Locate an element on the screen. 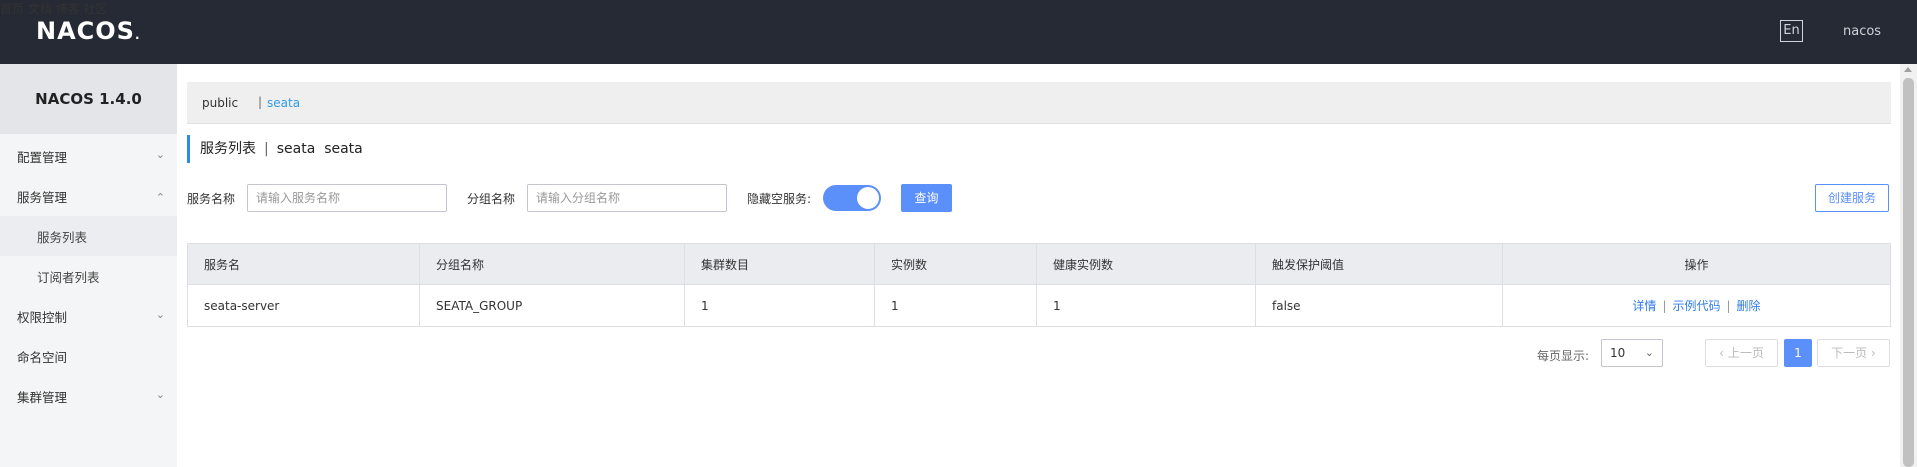 This screenshot has width=1917, height=467. group-name-label: 分组名称 is located at coordinates (491, 199).